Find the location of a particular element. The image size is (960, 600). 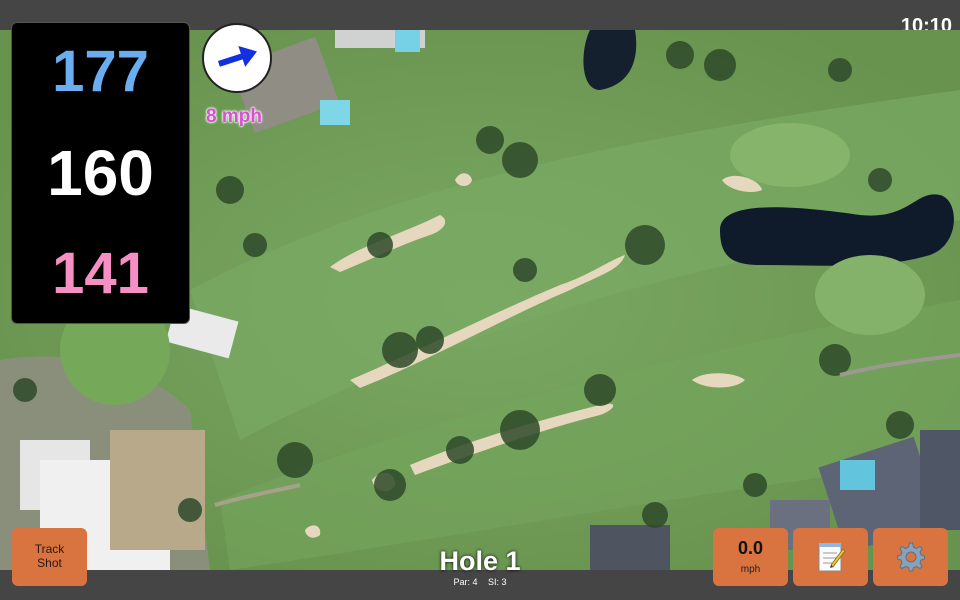

track-shot-label-line2: Shot is located at coordinates (49, 563).